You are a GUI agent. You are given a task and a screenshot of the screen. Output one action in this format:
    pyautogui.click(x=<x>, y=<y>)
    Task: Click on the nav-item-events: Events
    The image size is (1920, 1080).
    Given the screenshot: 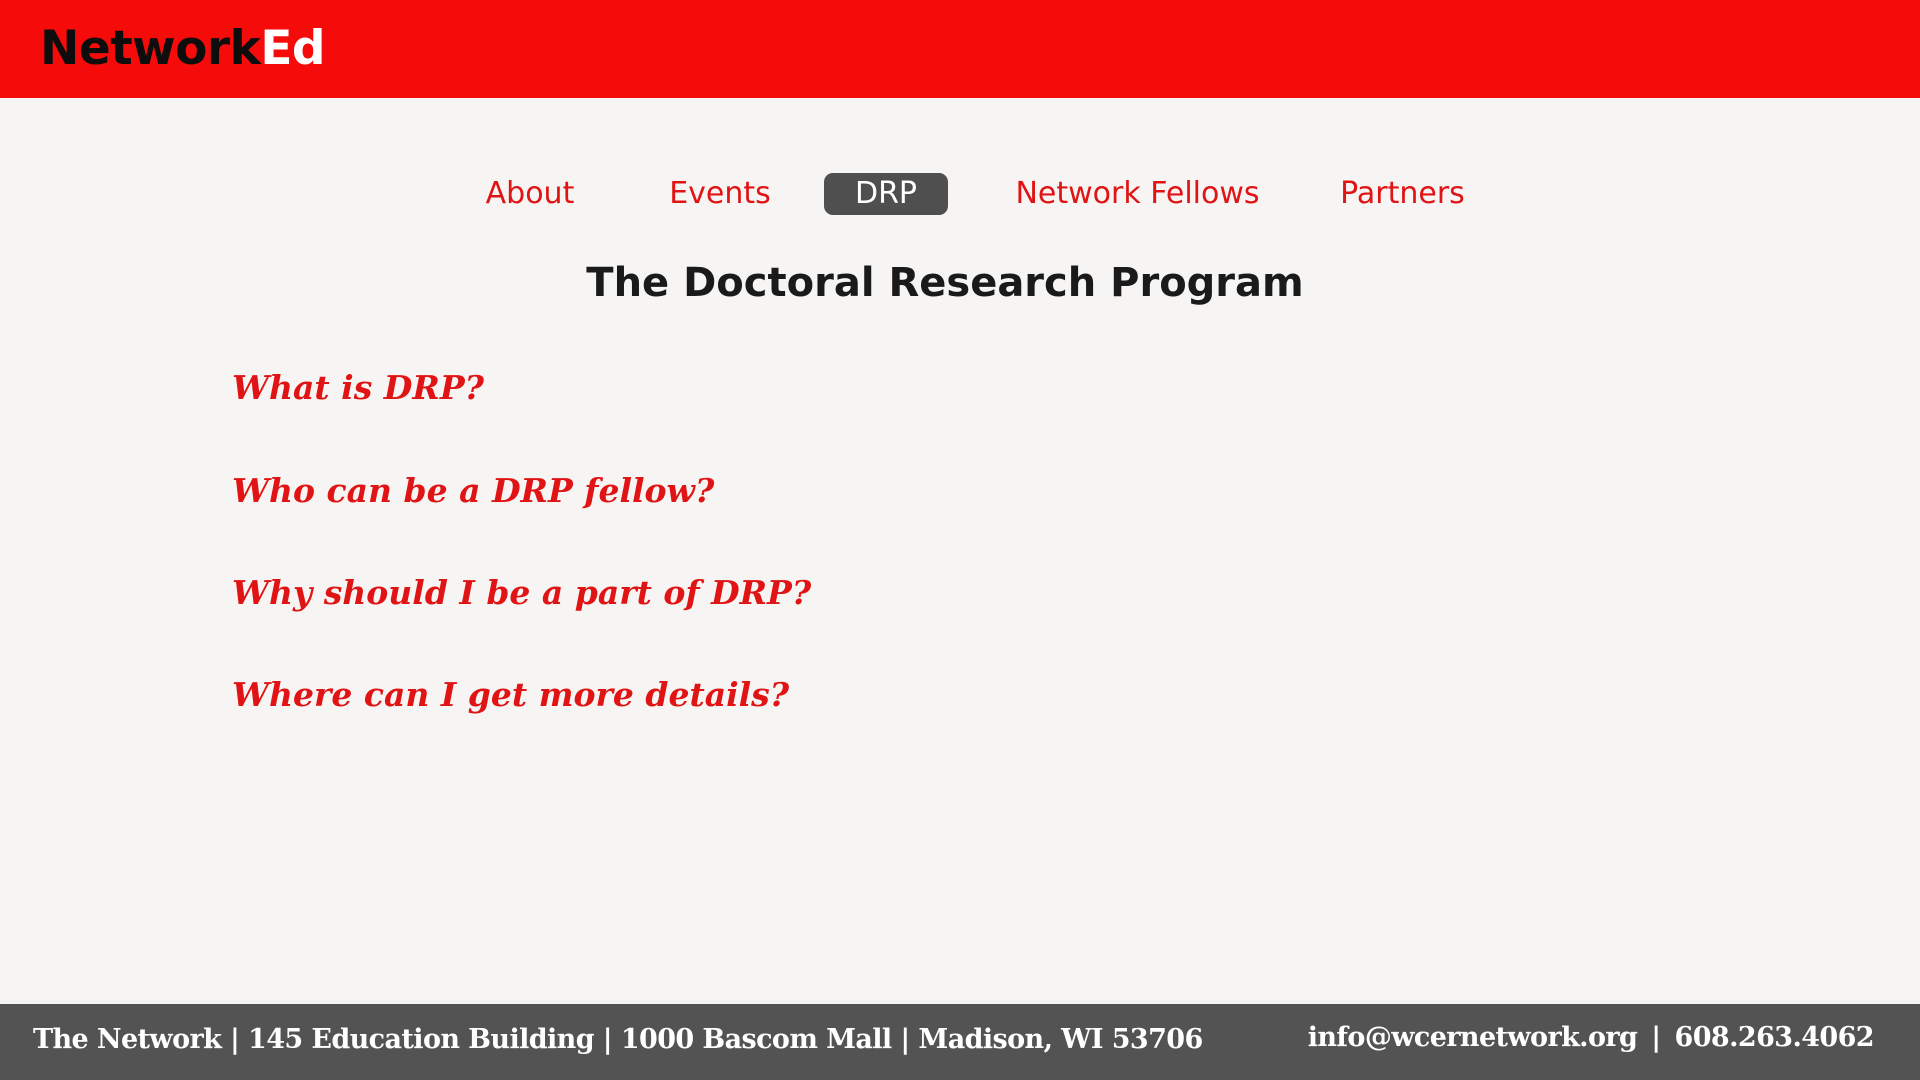 What is the action you would take?
    pyautogui.click(x=720, y=194)
    